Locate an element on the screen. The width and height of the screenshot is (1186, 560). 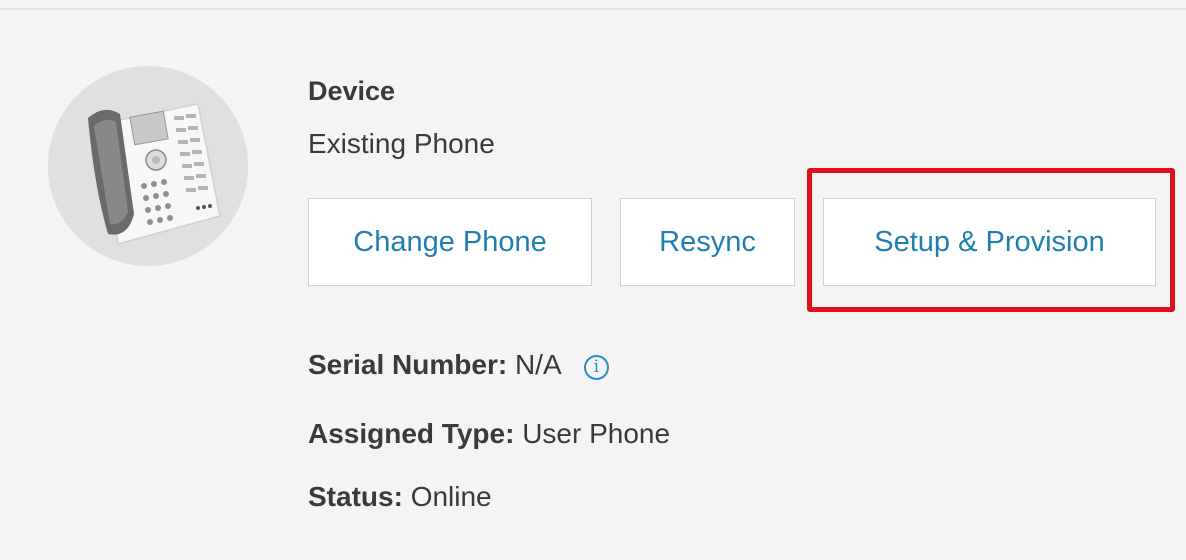
assigned-type-value: User Phone is located at coordinates (596, 433).